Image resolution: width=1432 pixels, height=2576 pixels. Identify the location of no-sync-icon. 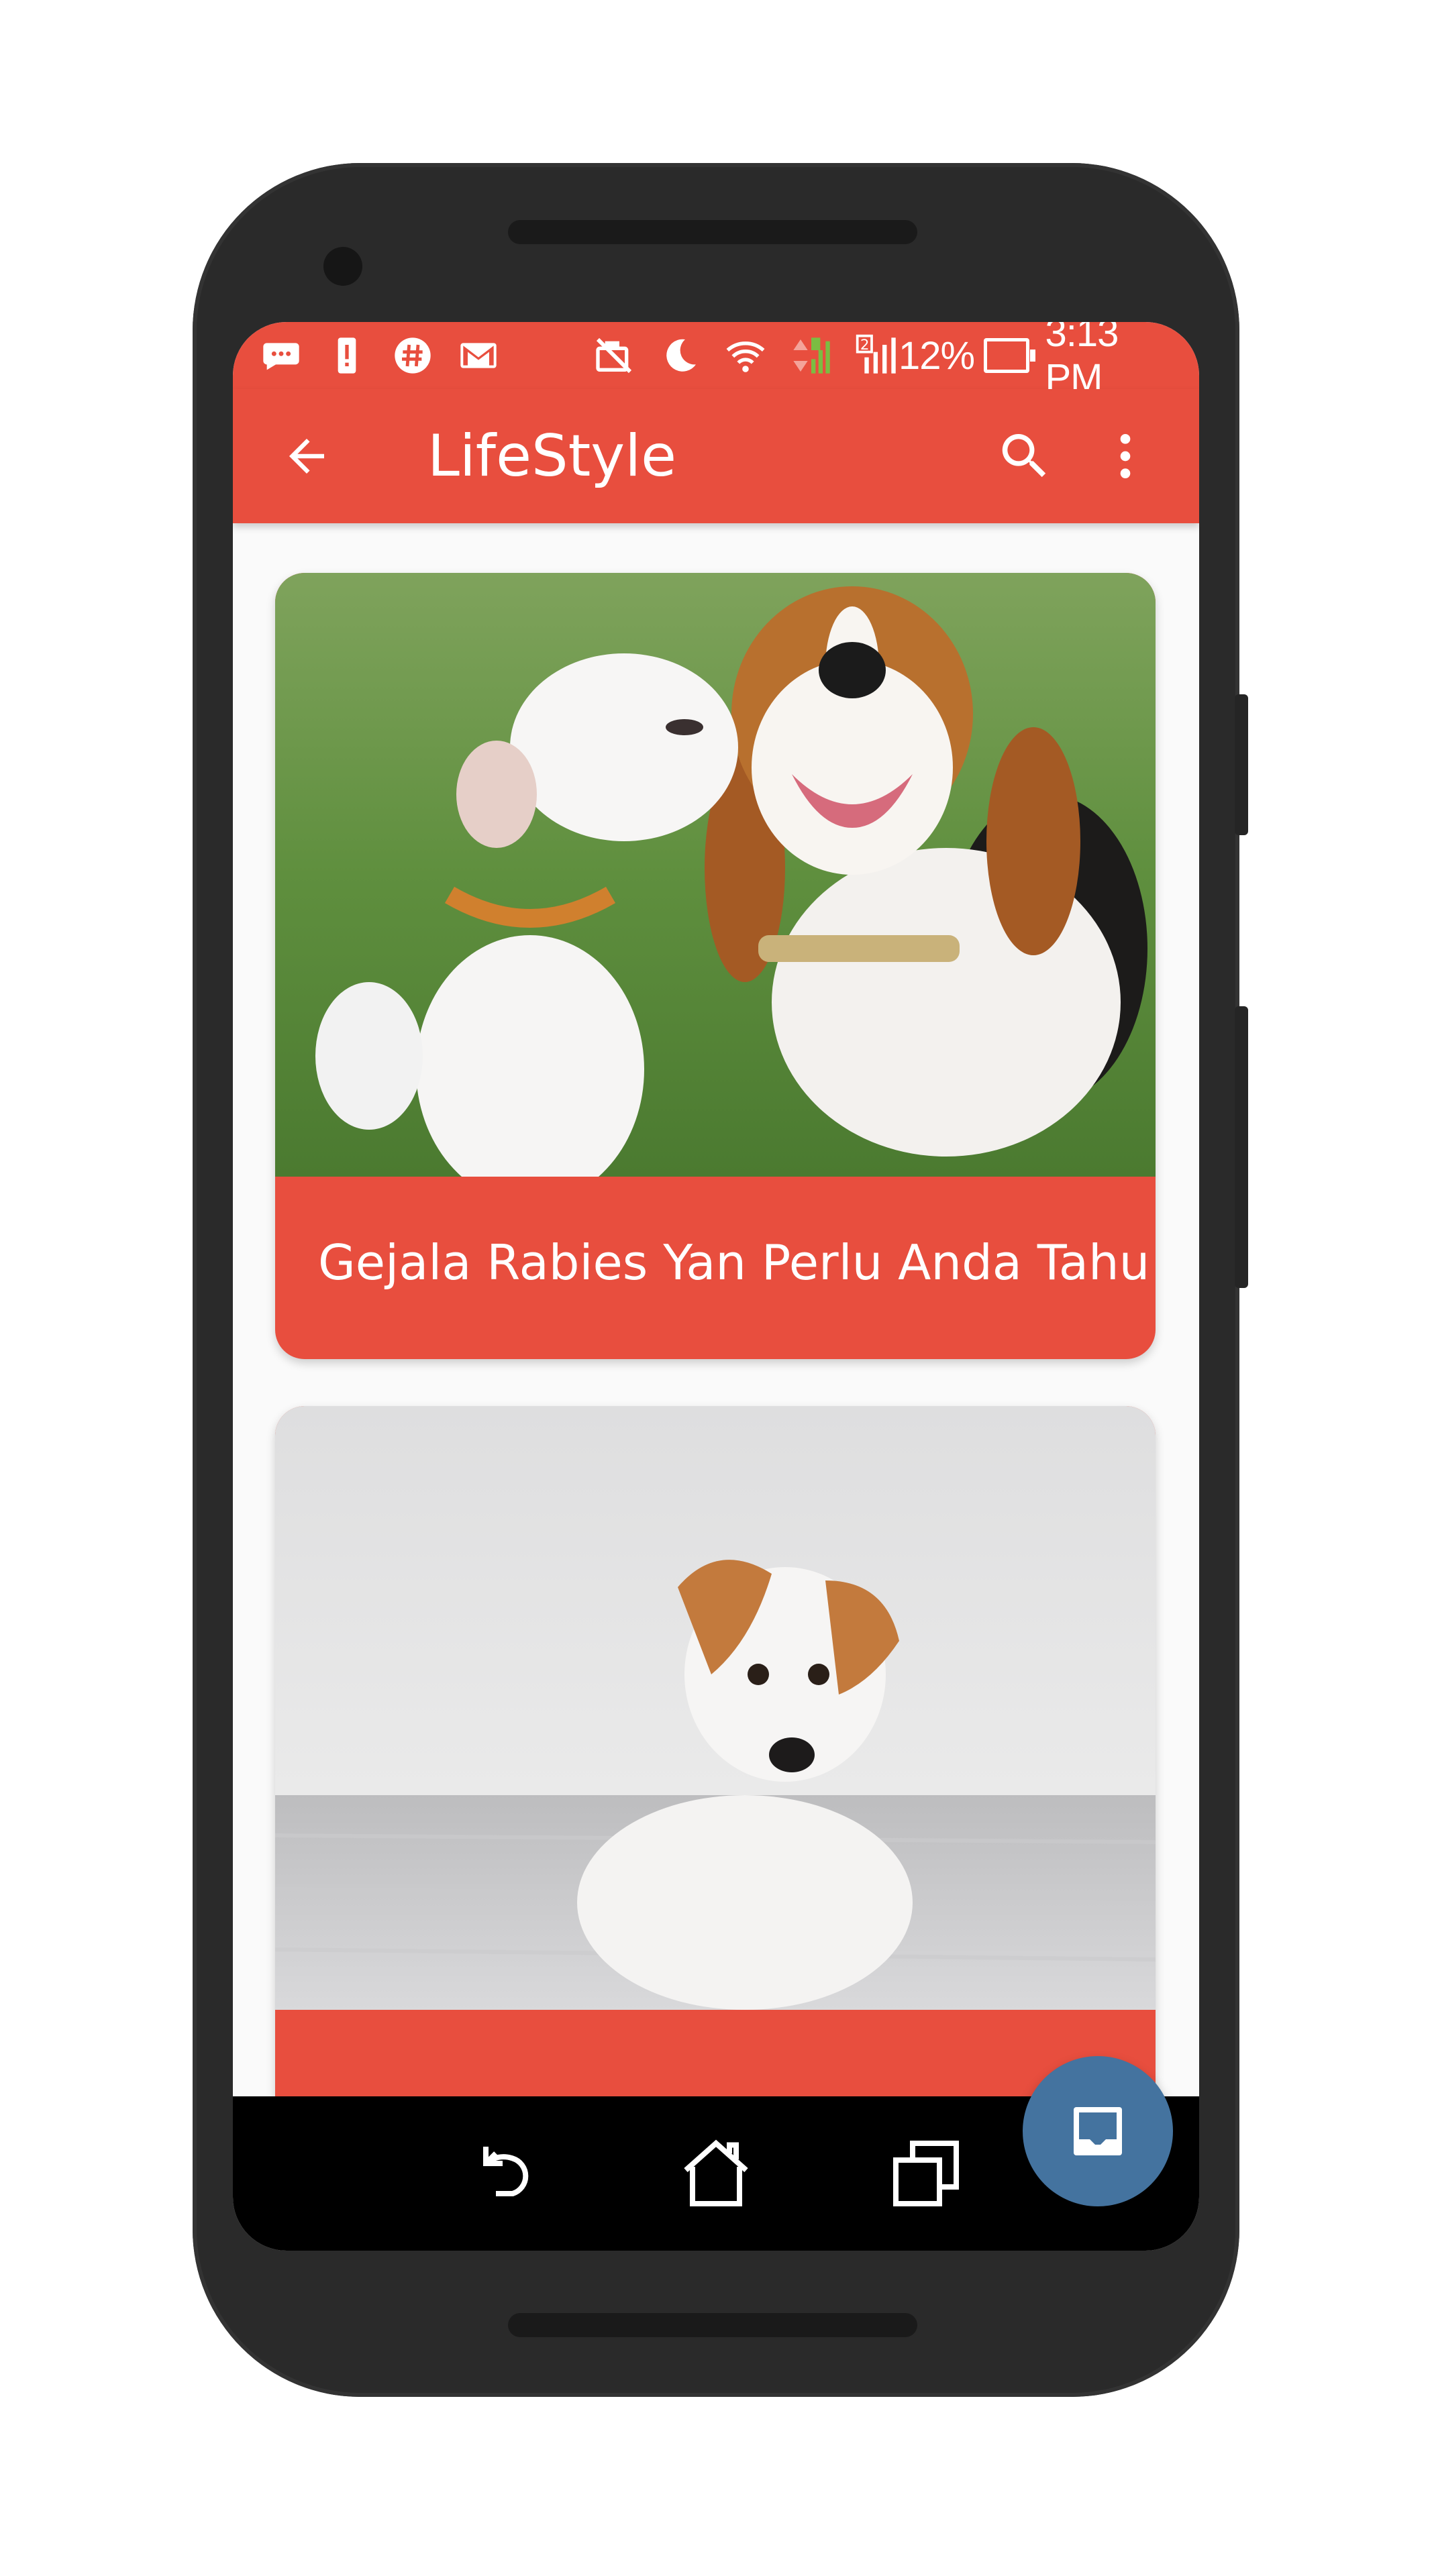
(614, 355).